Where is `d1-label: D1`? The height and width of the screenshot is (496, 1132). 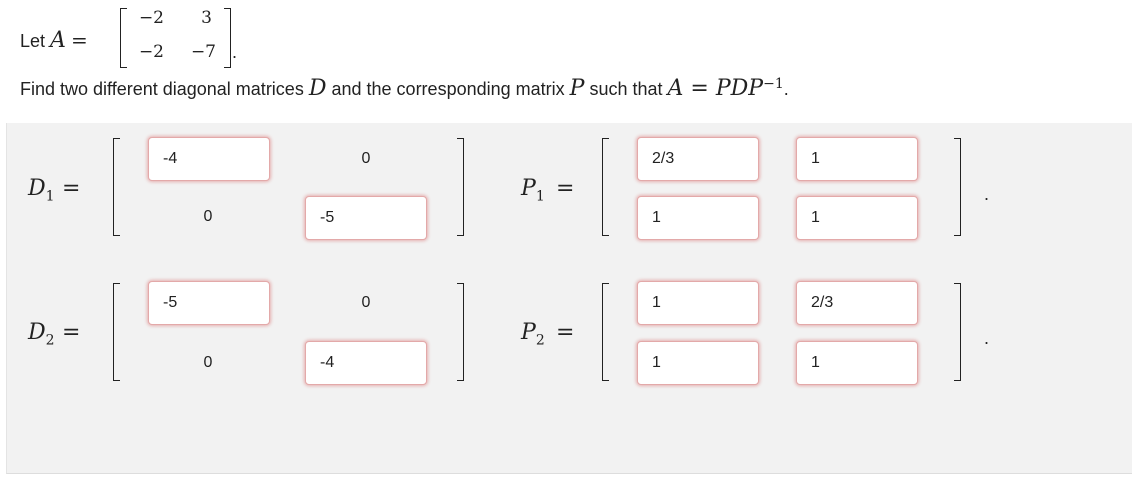
d1-label: D1 is located at coordinates (41, 190).